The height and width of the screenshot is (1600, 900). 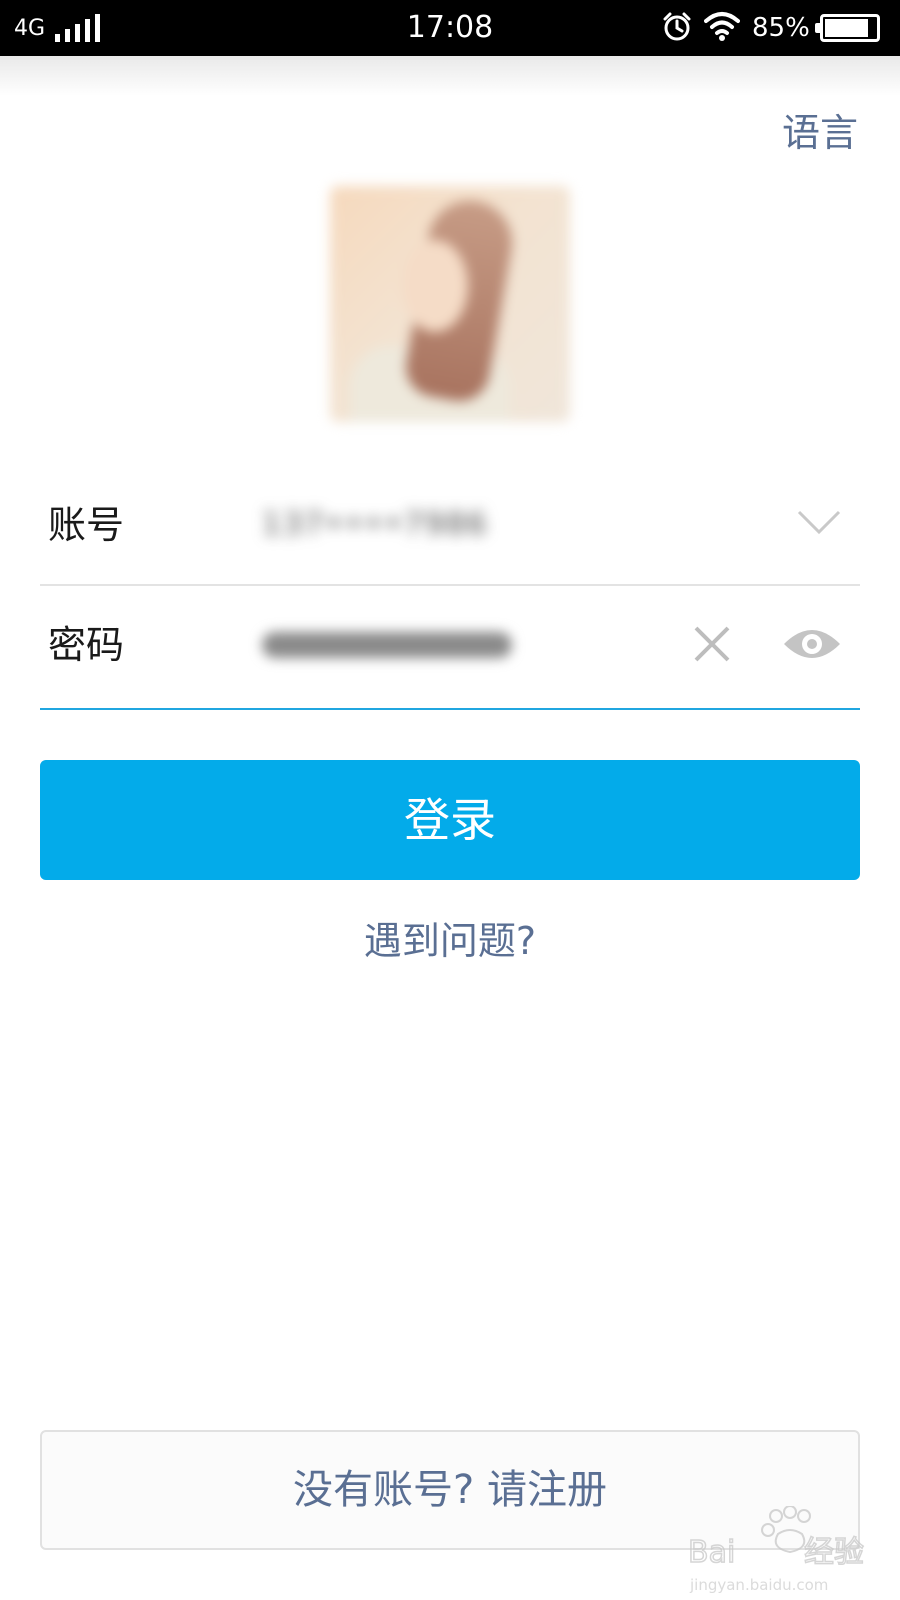 What do you see at coordinates (450, 820) in the screenshot?
I see `login-button: 登录` at bounding box center [450, 820].